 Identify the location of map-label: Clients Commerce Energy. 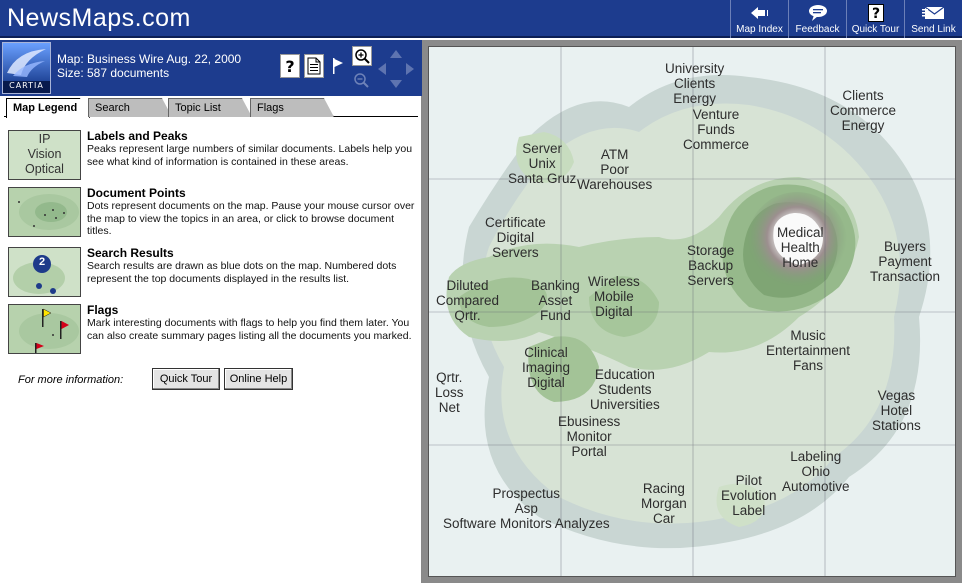
(863, 110).